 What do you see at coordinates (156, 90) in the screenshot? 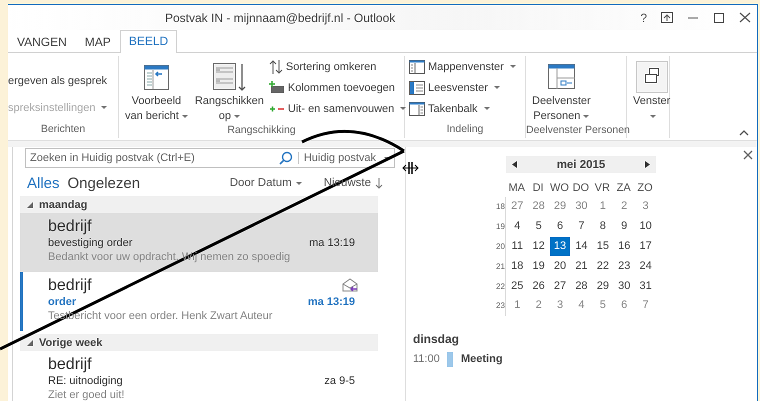
I see `ribbon-button: Voorbeeld van bericht` at bounding box center [156, 90].